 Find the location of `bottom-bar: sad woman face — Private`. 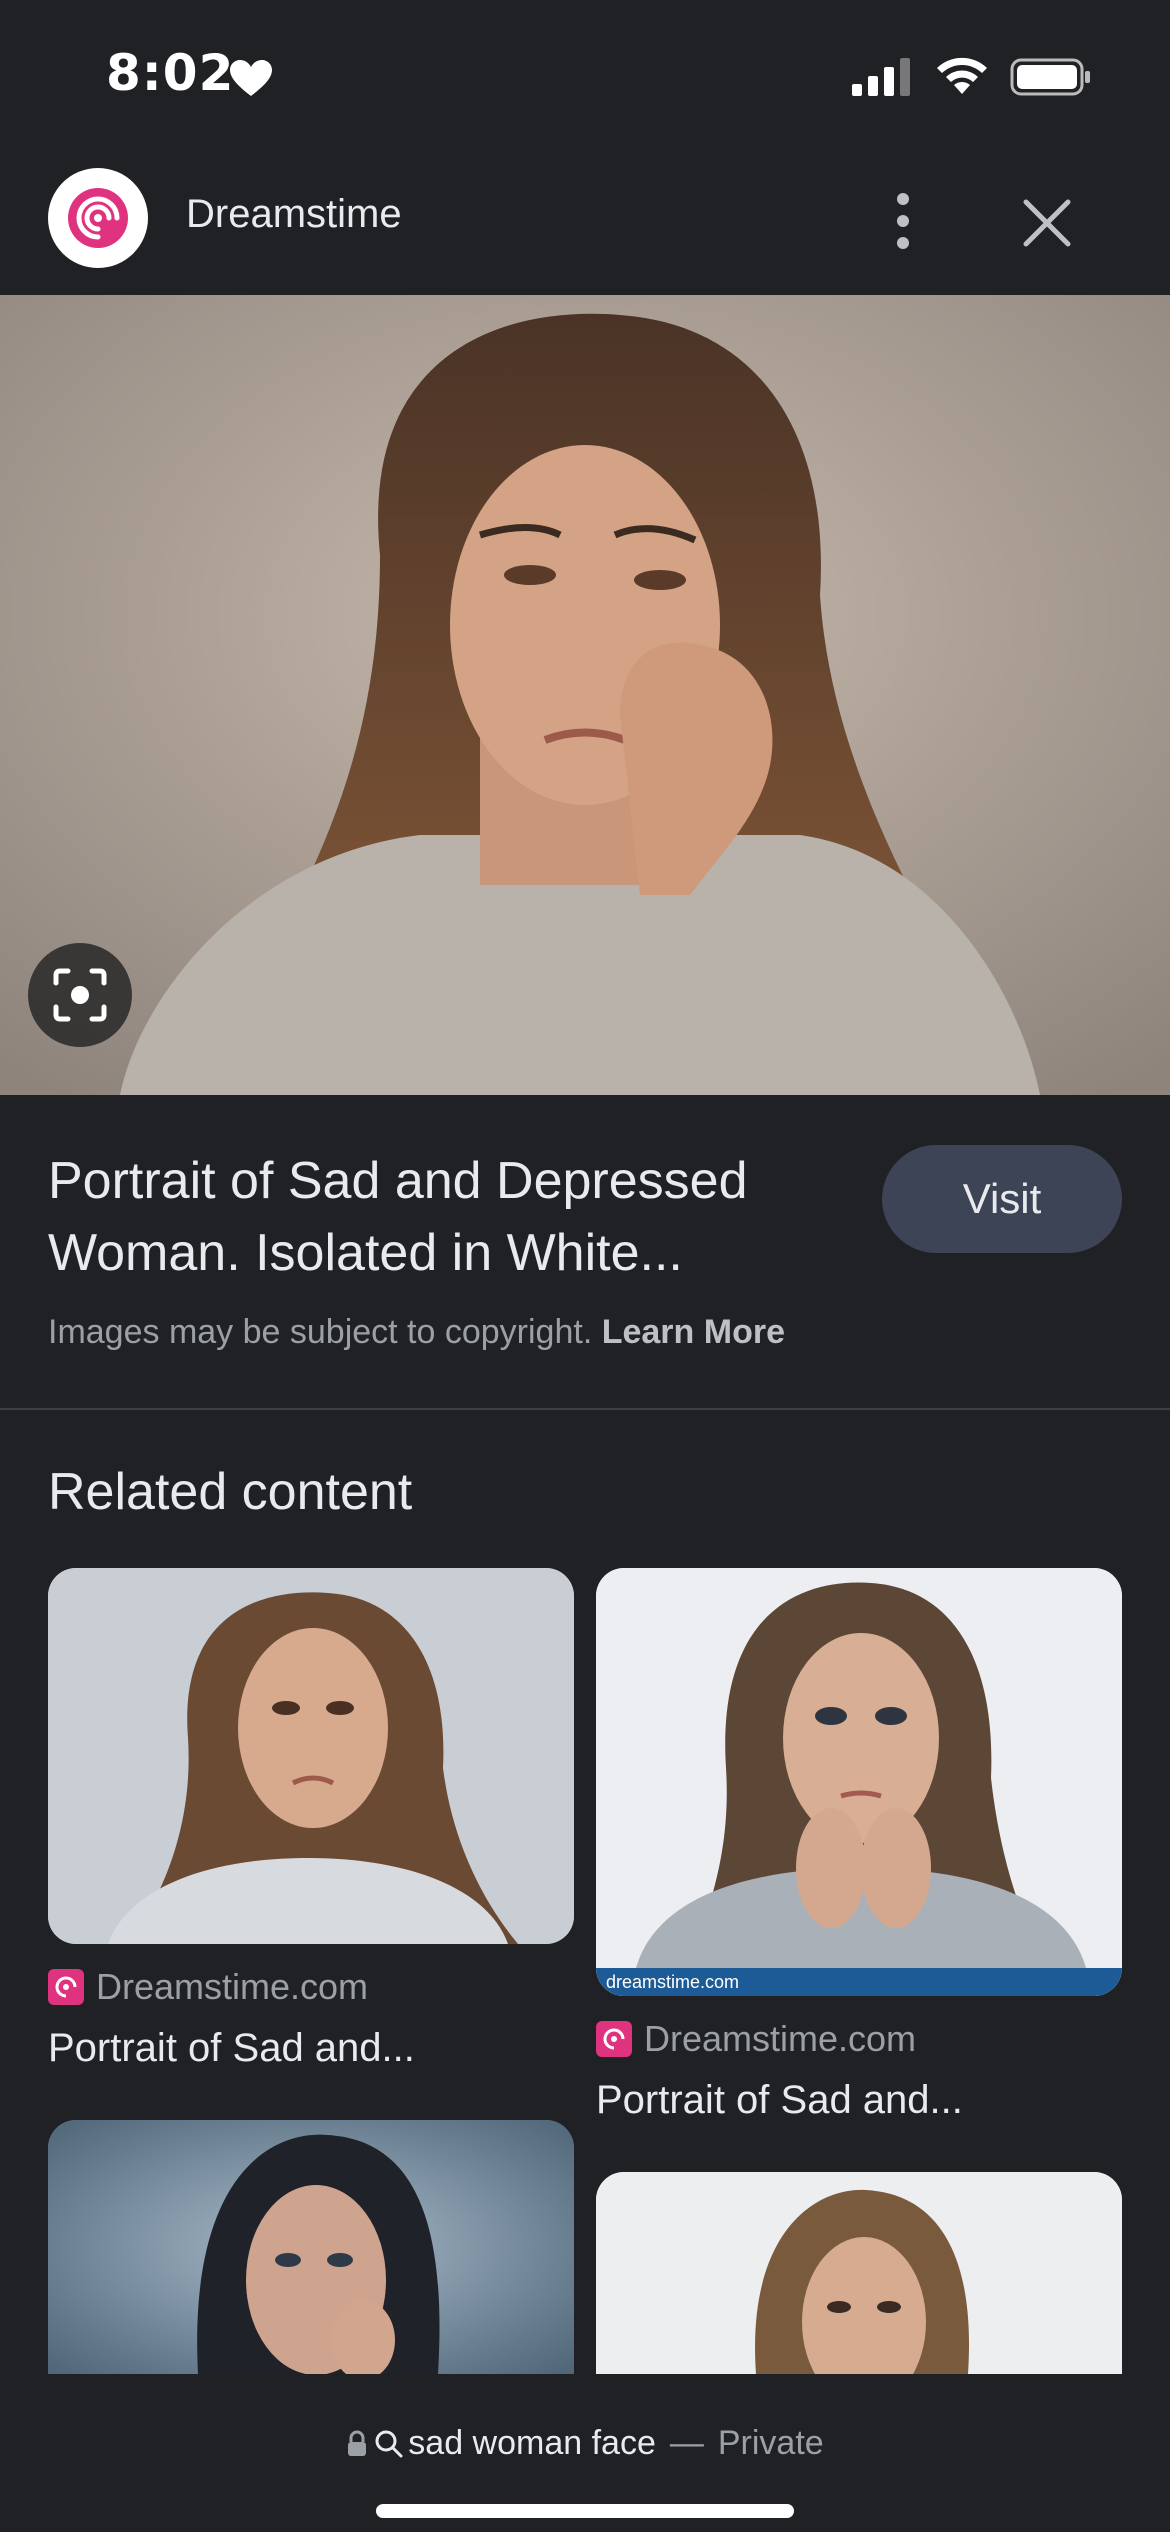

bottom-bar: sad woman face — Private is located at coordinates (585, 2453).